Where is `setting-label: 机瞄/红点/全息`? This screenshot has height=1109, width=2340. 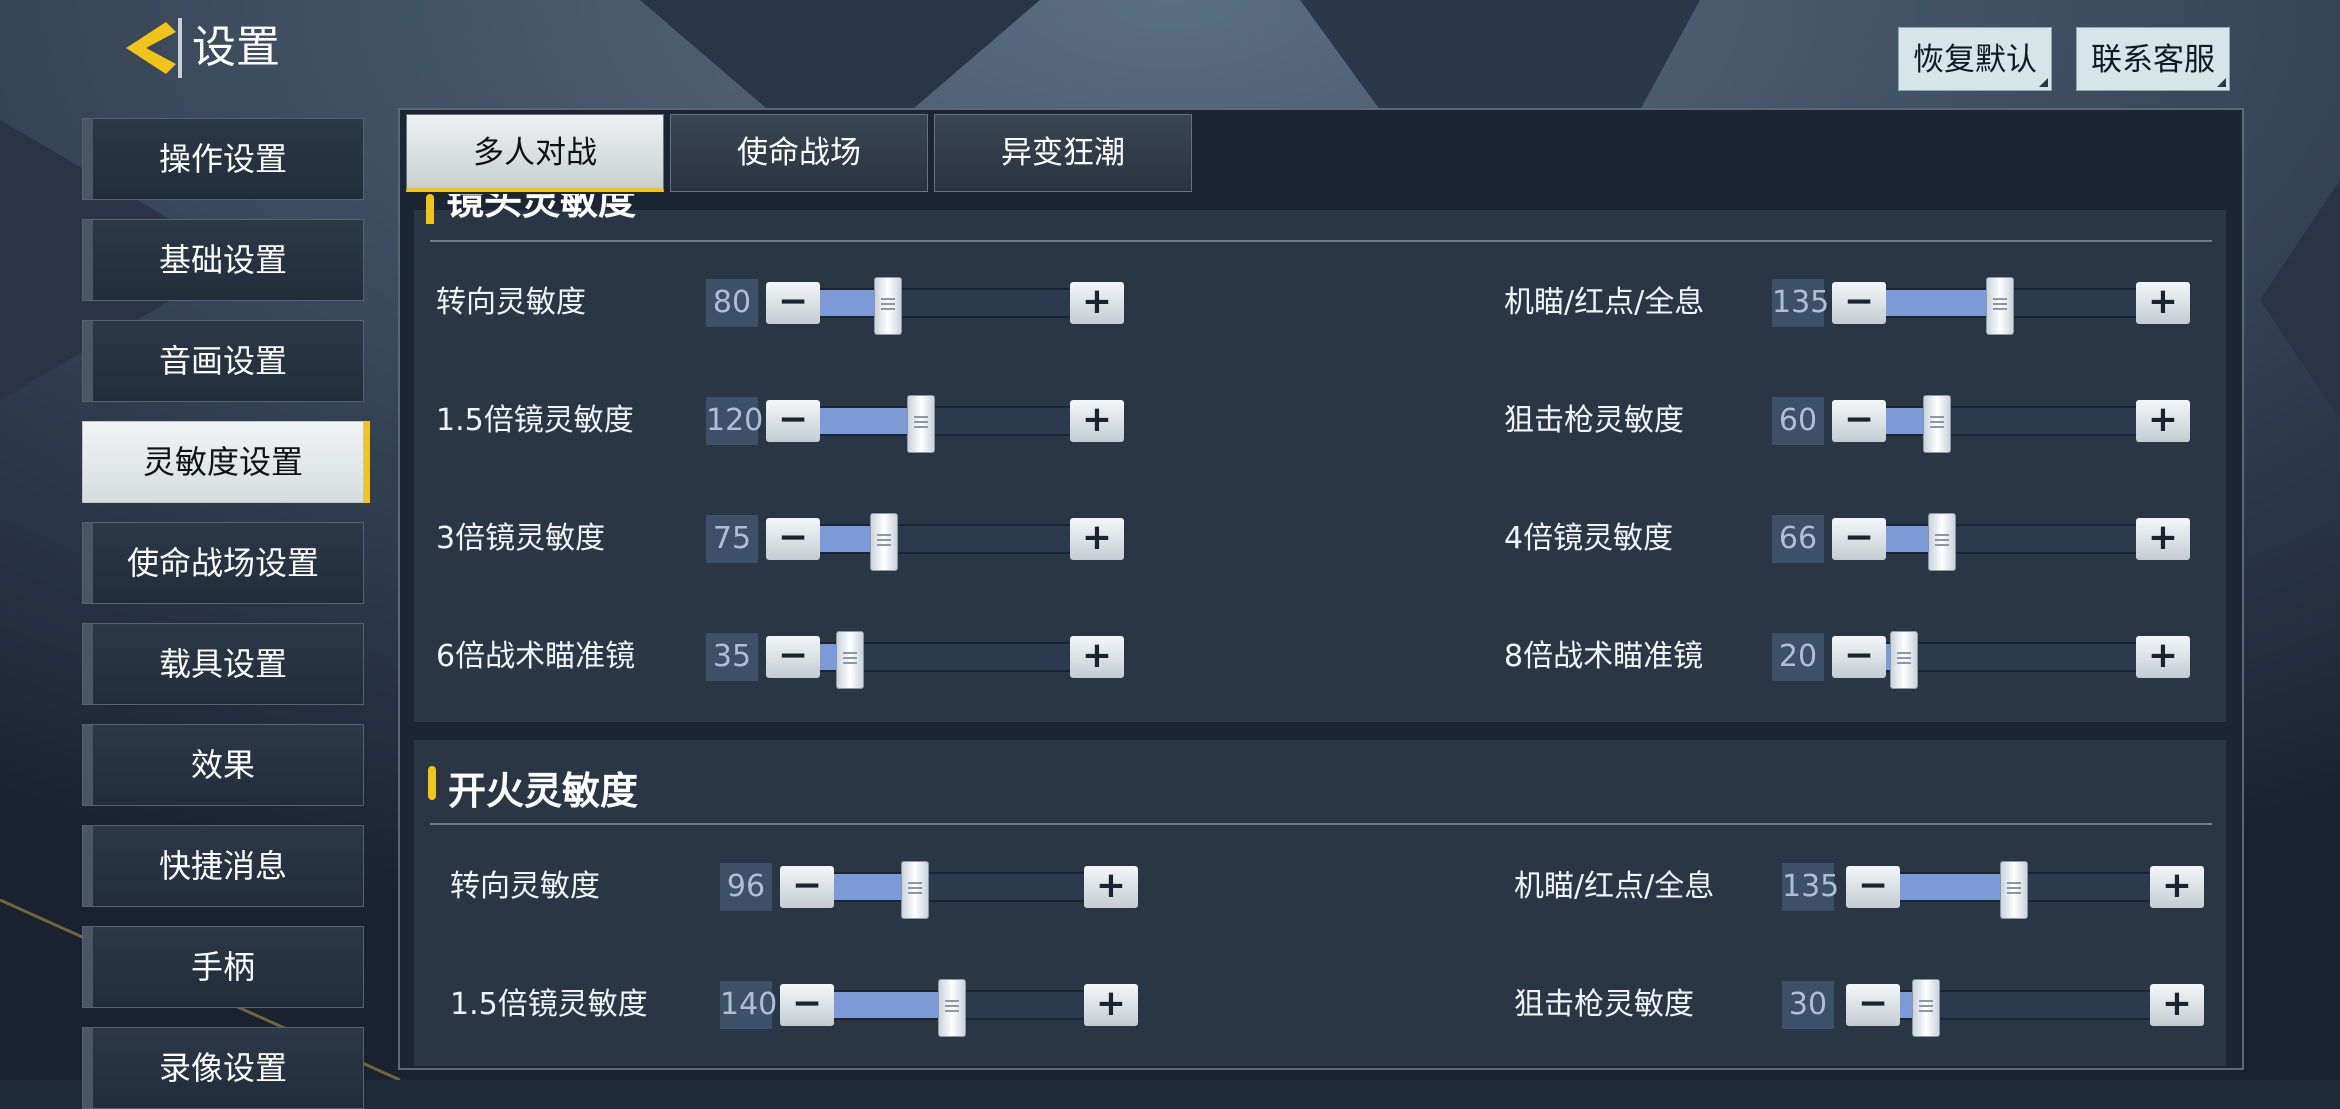
setting-label: 机瞄/红点/全息 is located at coordinates (1604, 302).